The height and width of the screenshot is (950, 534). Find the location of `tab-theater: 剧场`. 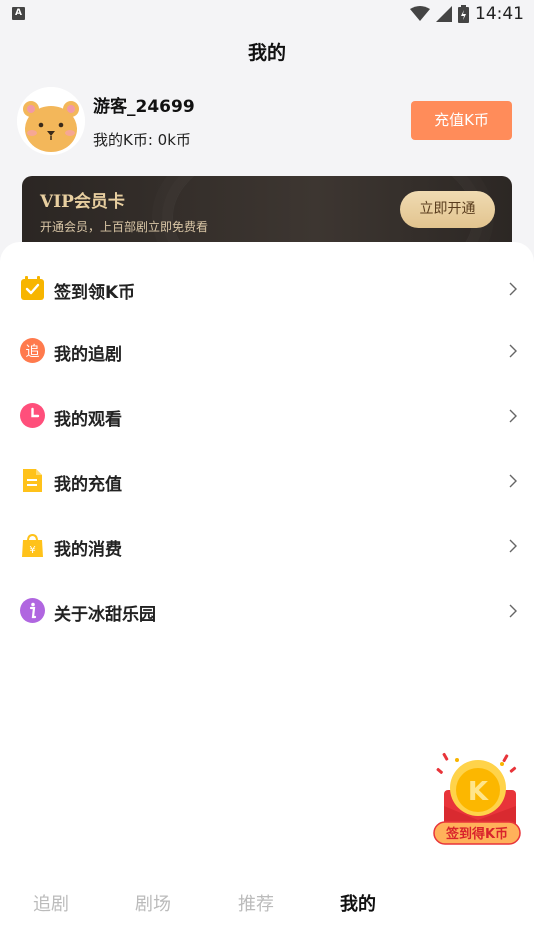

tab-theater: 剧场 is located at coordinates (153, 903).